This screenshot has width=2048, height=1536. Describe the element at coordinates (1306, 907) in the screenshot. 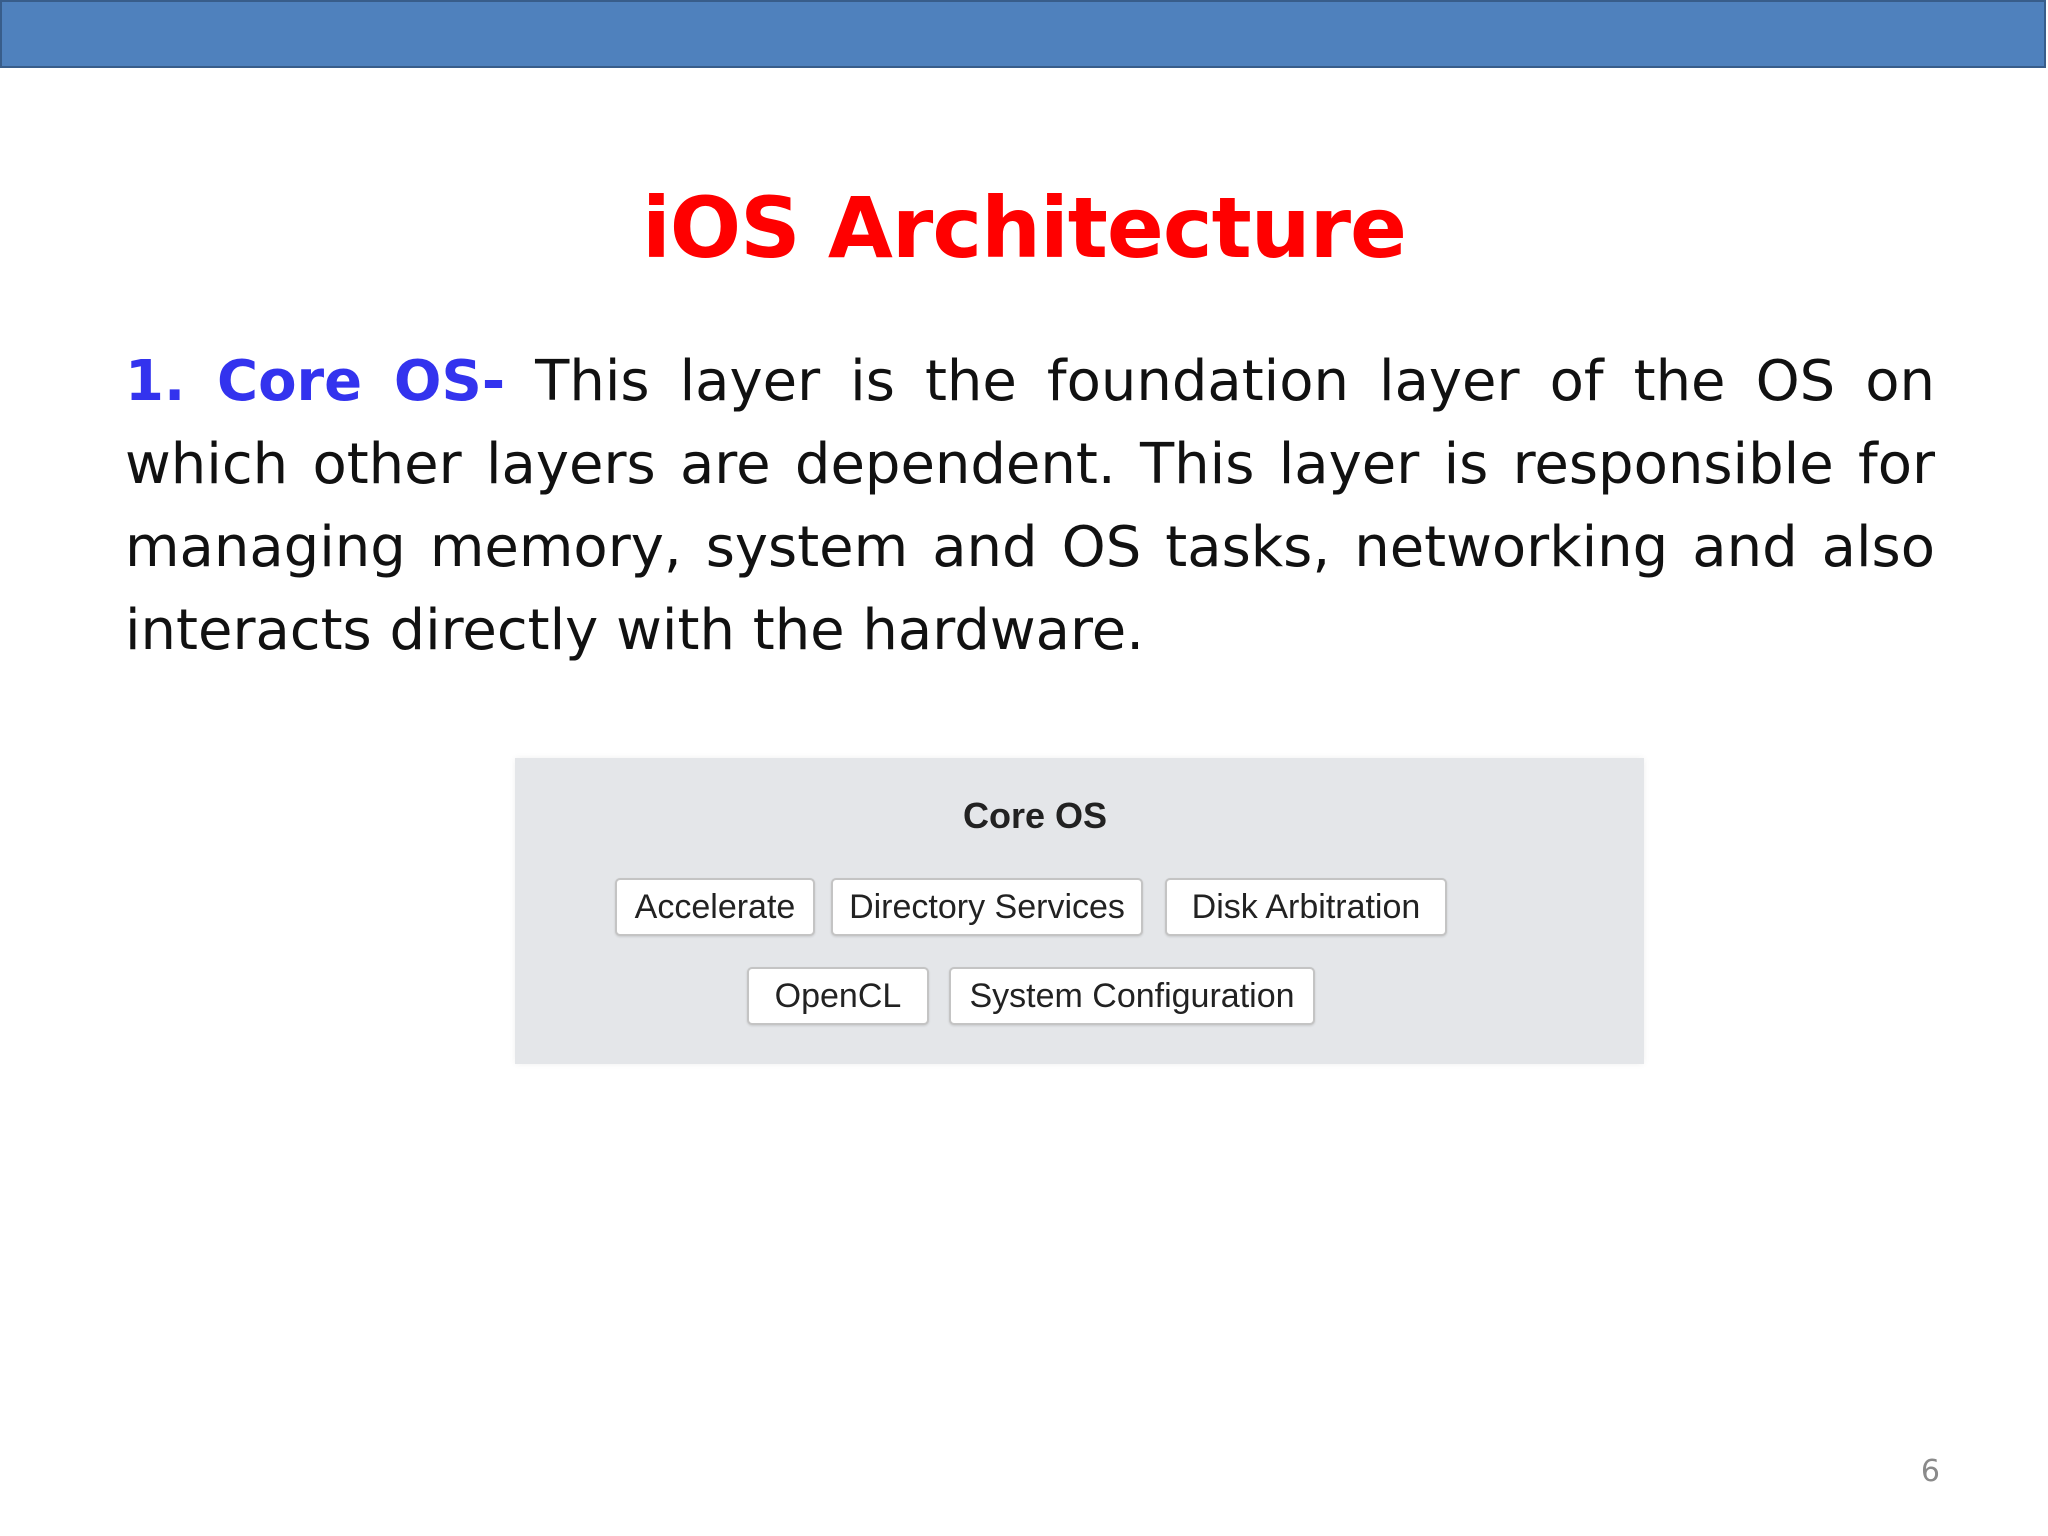

I see `disk-arbitration-box: Disk Arbitration` at that location.